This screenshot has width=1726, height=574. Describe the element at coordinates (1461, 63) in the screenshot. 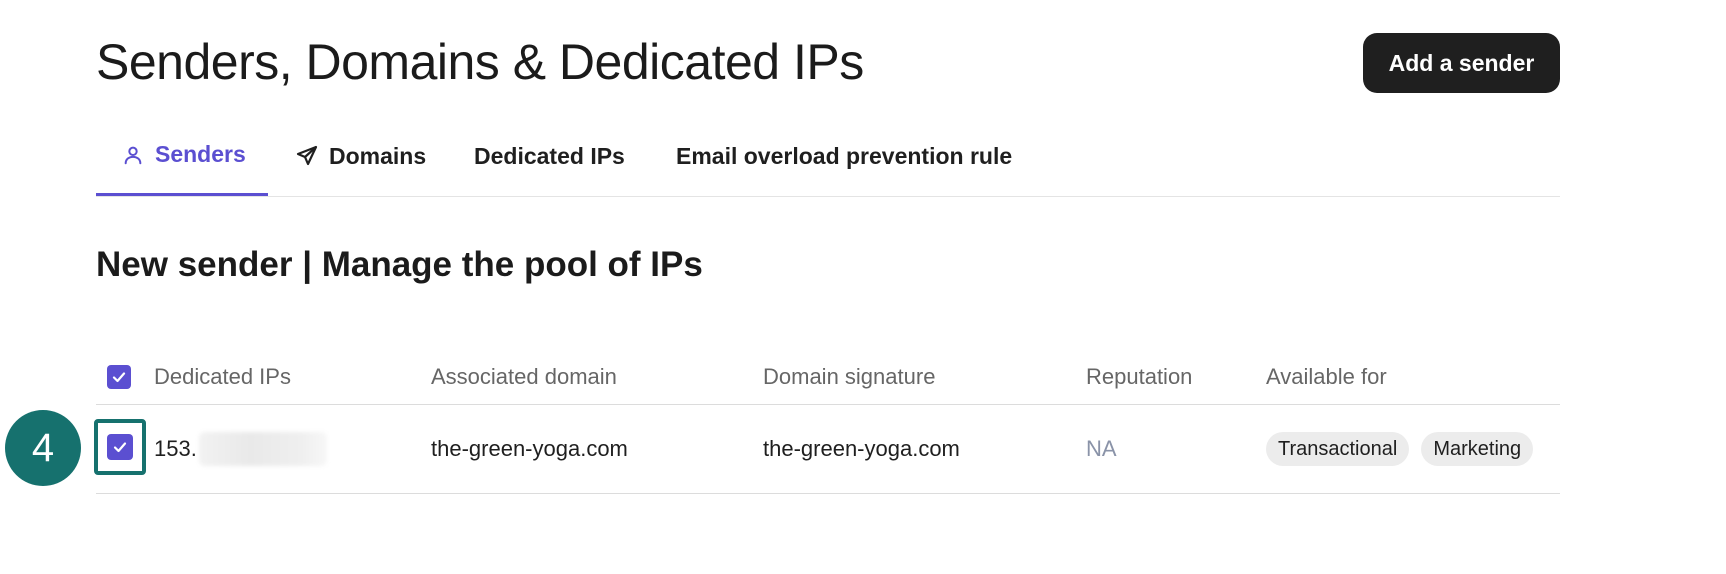

I see `add-sender-button: Add a sender` at that location.